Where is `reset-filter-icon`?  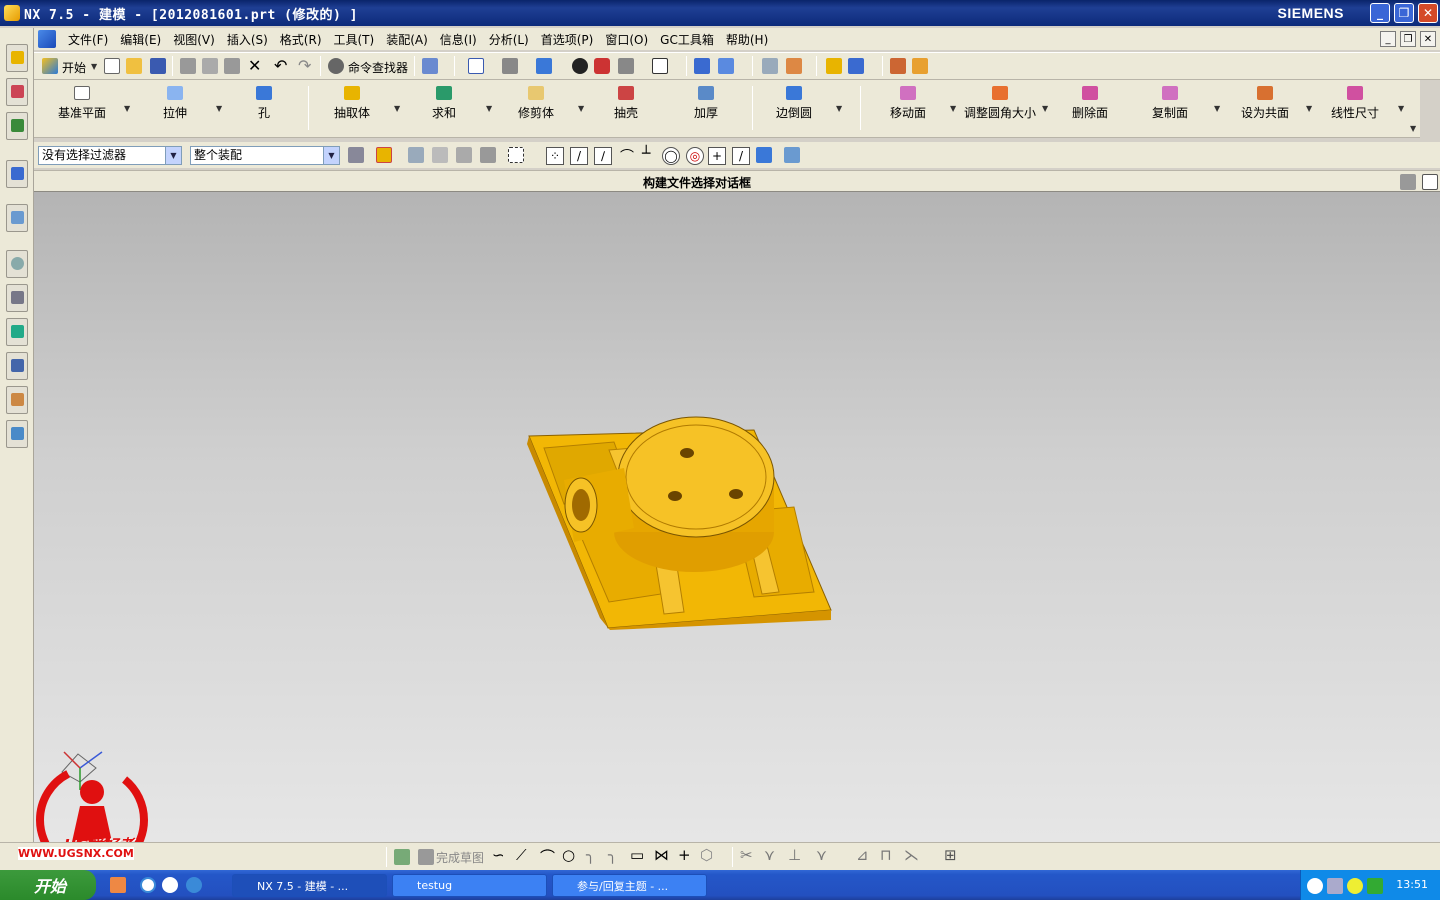
reset-filter-icon is located at coordinates (356, 155).